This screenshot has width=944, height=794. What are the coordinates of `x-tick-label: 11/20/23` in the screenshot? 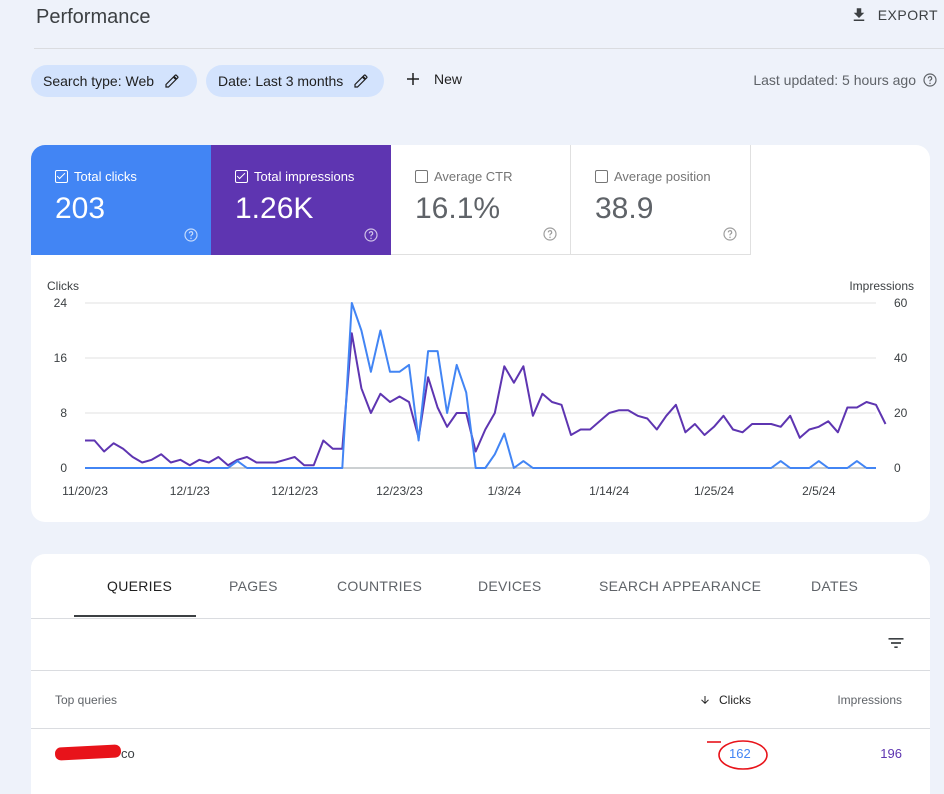 It's located at (85, 491).